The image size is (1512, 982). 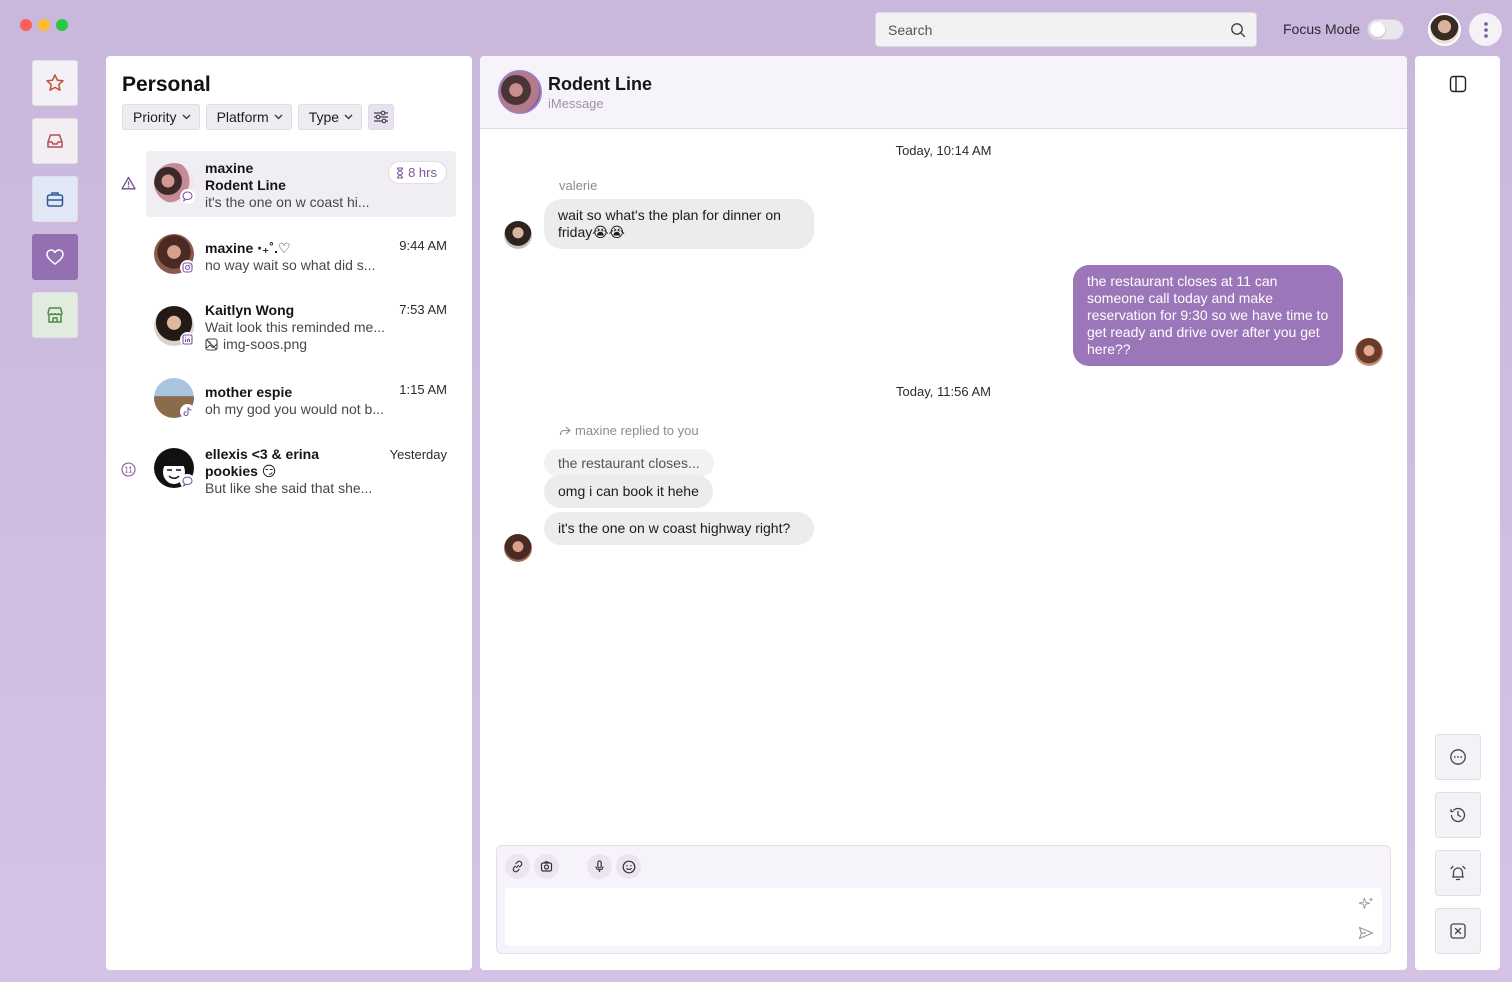 What do you see at coordinates (418, 454) in the screenshot?
I see `conversation-time: Yesterday` at bounding box center [418, 454].